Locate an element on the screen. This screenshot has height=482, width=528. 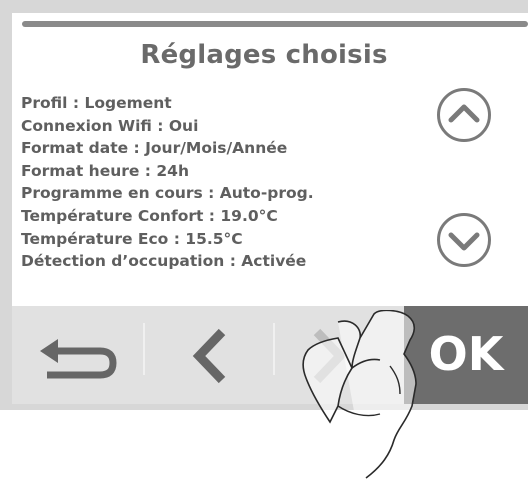
scroll-down-button is located at coordinates (464, 240).